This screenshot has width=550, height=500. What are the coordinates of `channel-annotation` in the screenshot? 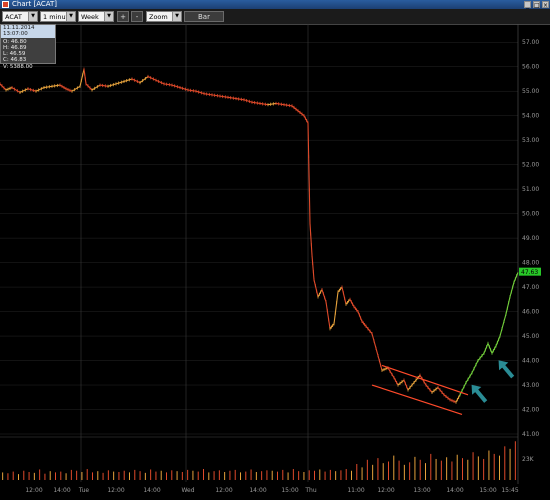 It's located at (420, 389).